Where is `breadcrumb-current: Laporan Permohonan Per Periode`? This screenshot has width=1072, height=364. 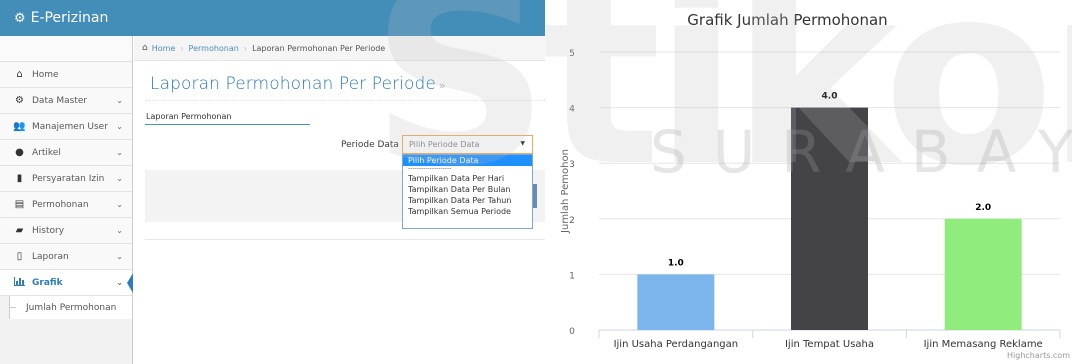
breadcrumb-current: Laporan Permohonan Per Periode is located at coordinates (319, 48).